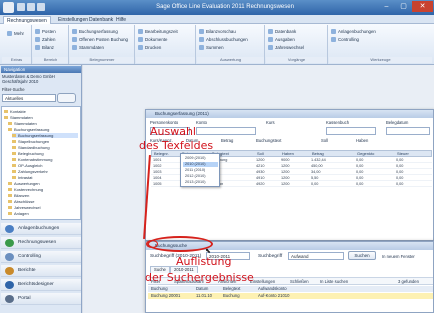 This screenshot has height=313, width=434. I want to click on ribbon-abschlussbuchungen: Abschlussbuchungen, so click(223, 39).